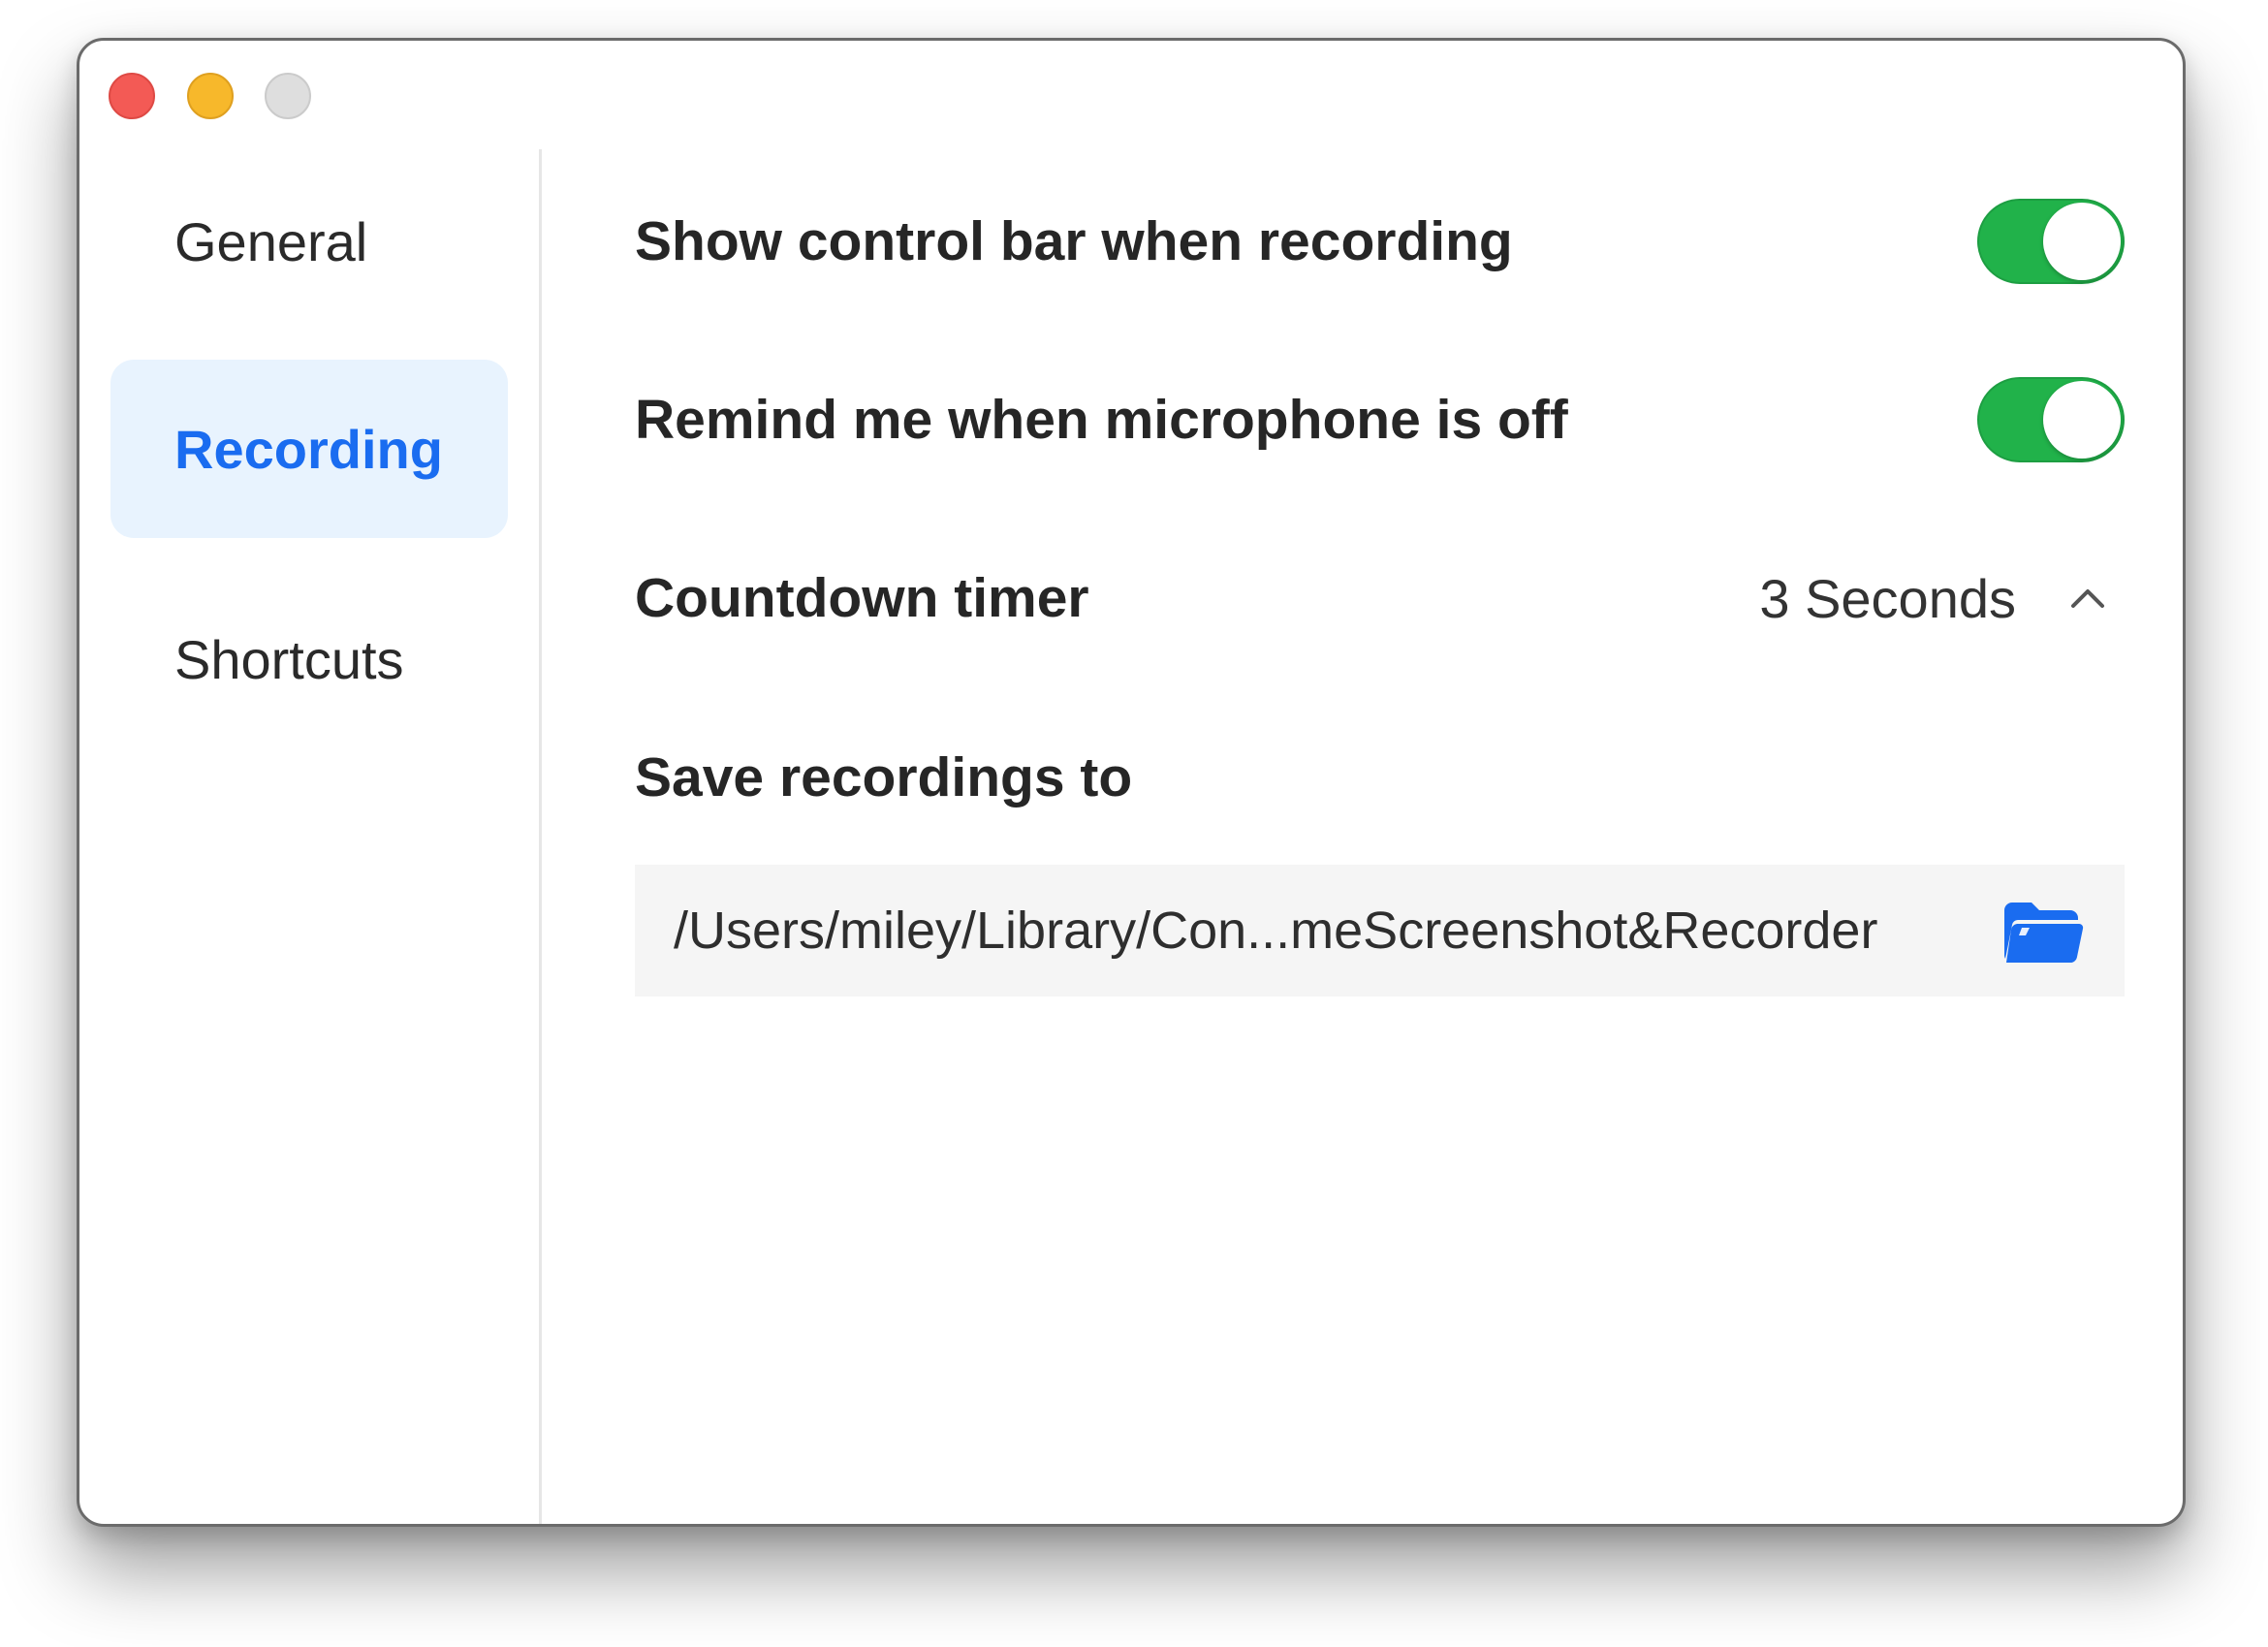  Describe the element at coordinates (1380, 777) in the screenshot. I see `setting-row-save-location: Save recordings to` at that location.